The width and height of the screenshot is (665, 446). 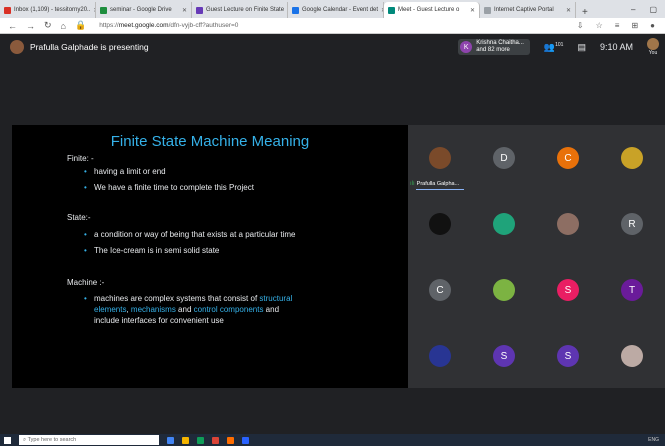 I want to click on state-bullet: The Ice-cream is in semi solid state, so click(x=151, y=250).